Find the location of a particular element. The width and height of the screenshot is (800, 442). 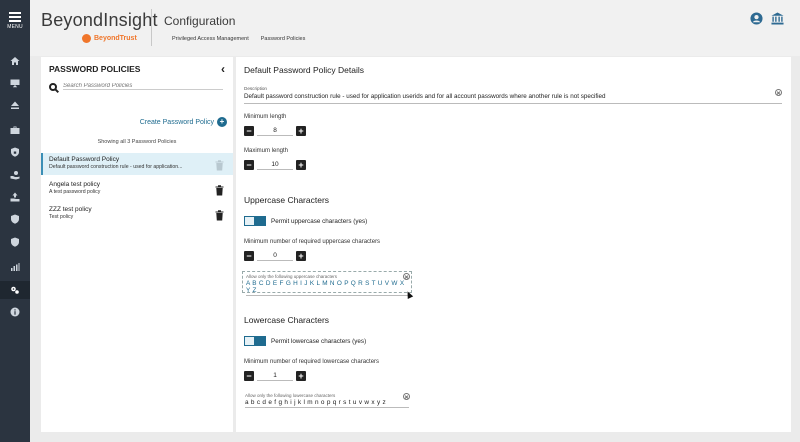

details-title: Default Password Policy Details is located at coordinates (304, 70).